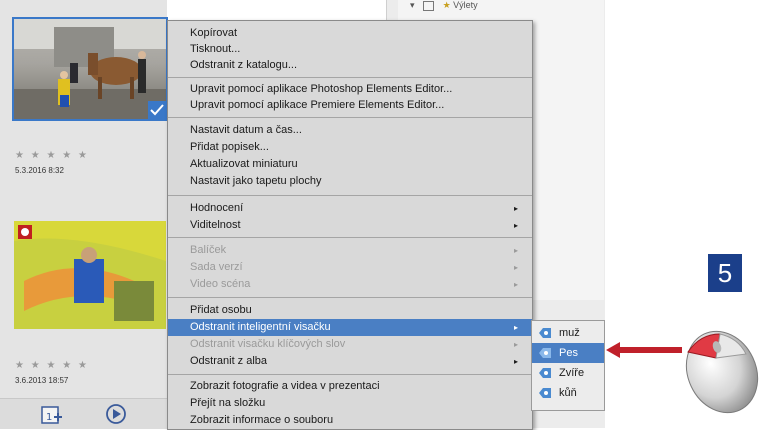  Describe the element at coordinates (350, 310) in the screenshot. I see `menu-add-person: Přidat osobu` at that location.